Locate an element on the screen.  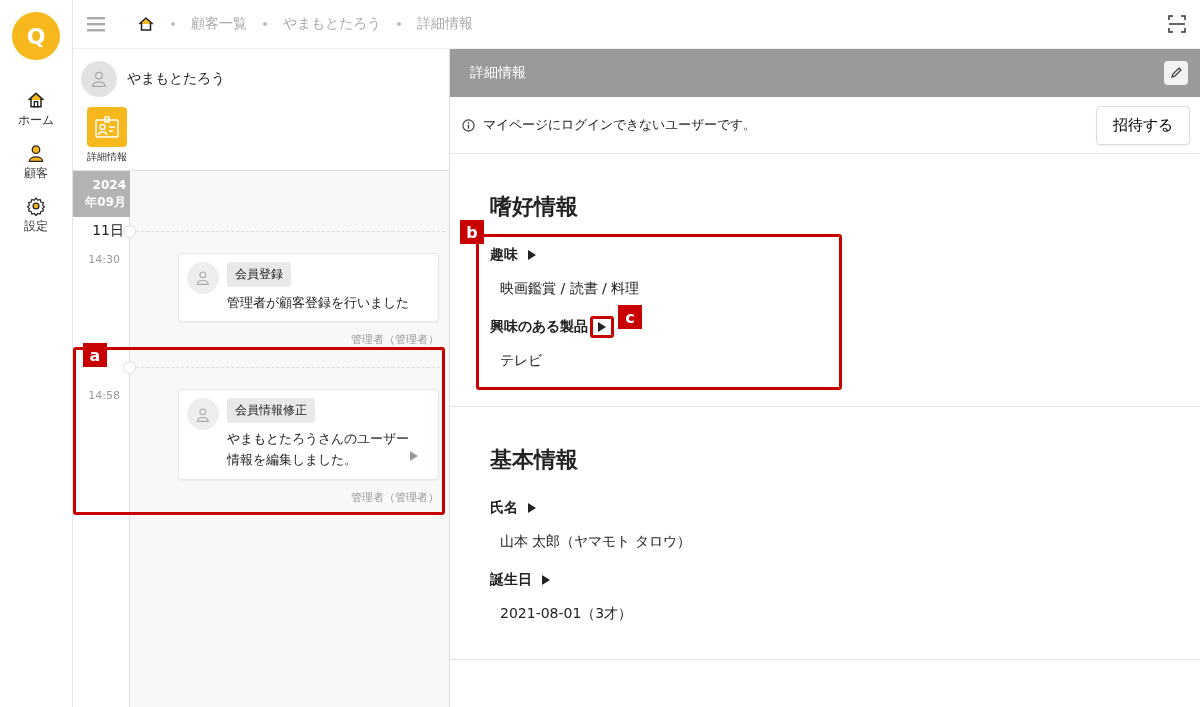
gear-icon is located at coordinates (36, 206).